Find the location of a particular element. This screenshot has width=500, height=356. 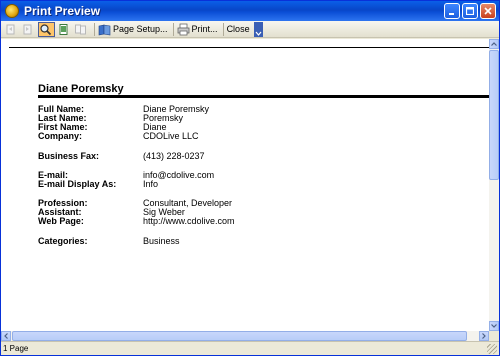

heading-rule is located at coordinates (263, 96).